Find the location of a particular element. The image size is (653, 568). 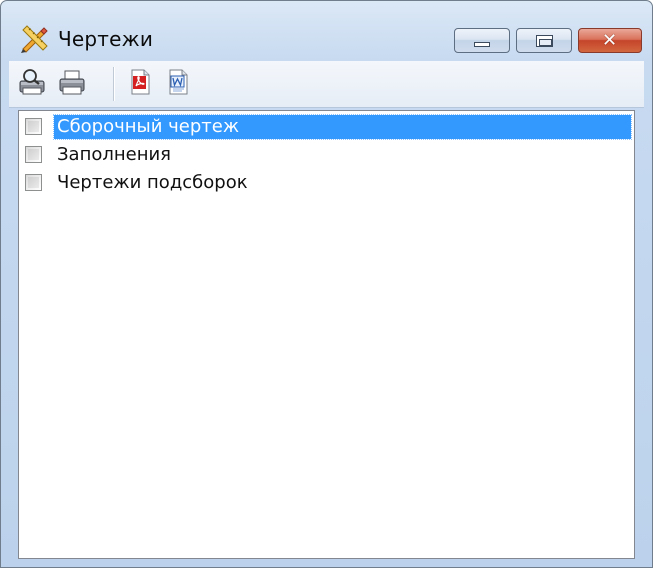

list-item-label: Чертежи подсборок is located at coordinates (152, 182).